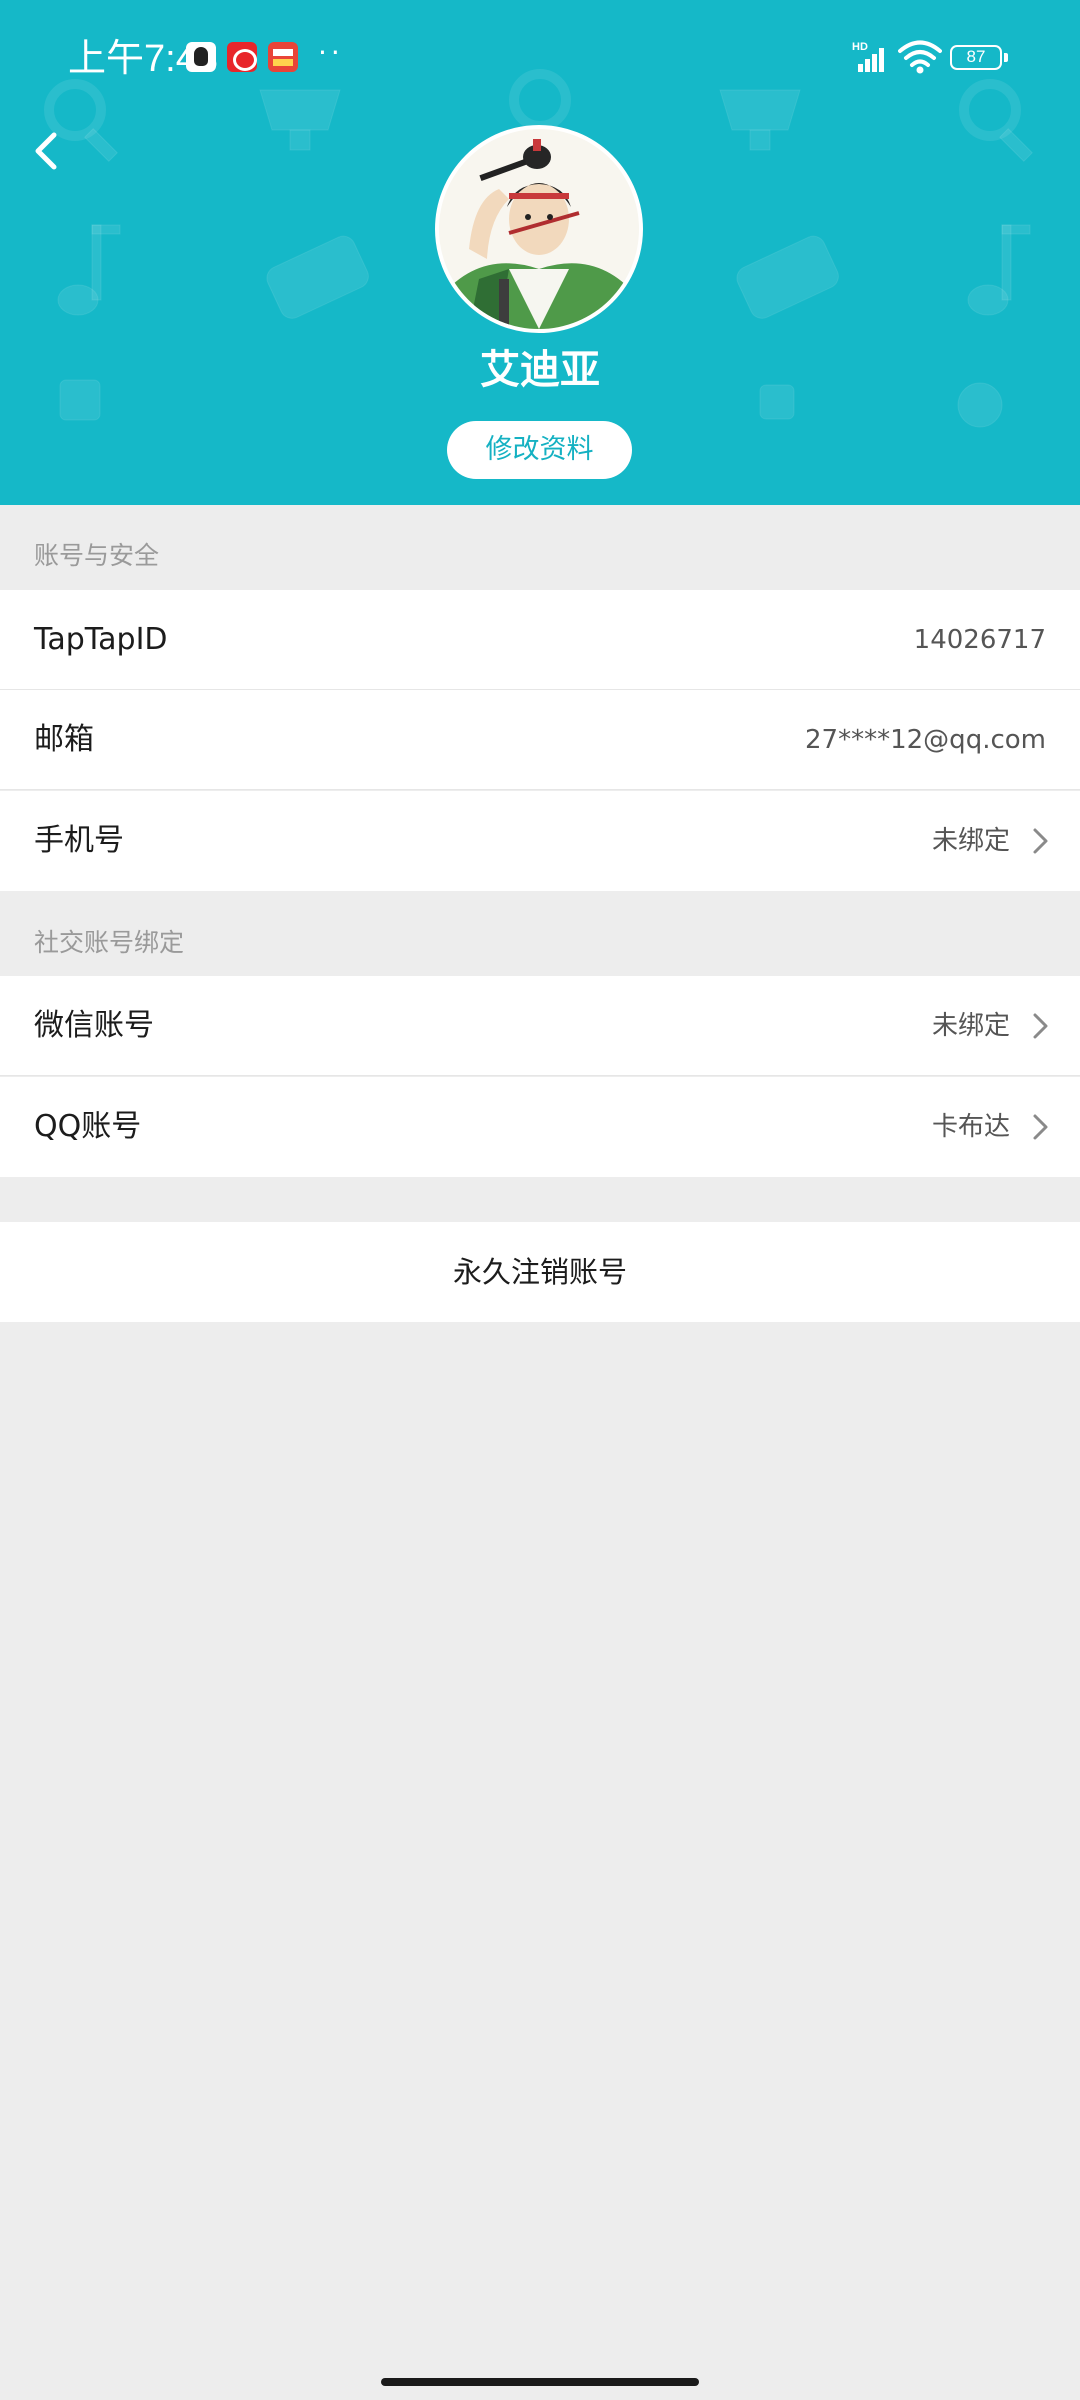 This screenshot has height=2400, width=1080. I want to click on section-label-social-binding: 社交账号绑定, so click(109, 942).